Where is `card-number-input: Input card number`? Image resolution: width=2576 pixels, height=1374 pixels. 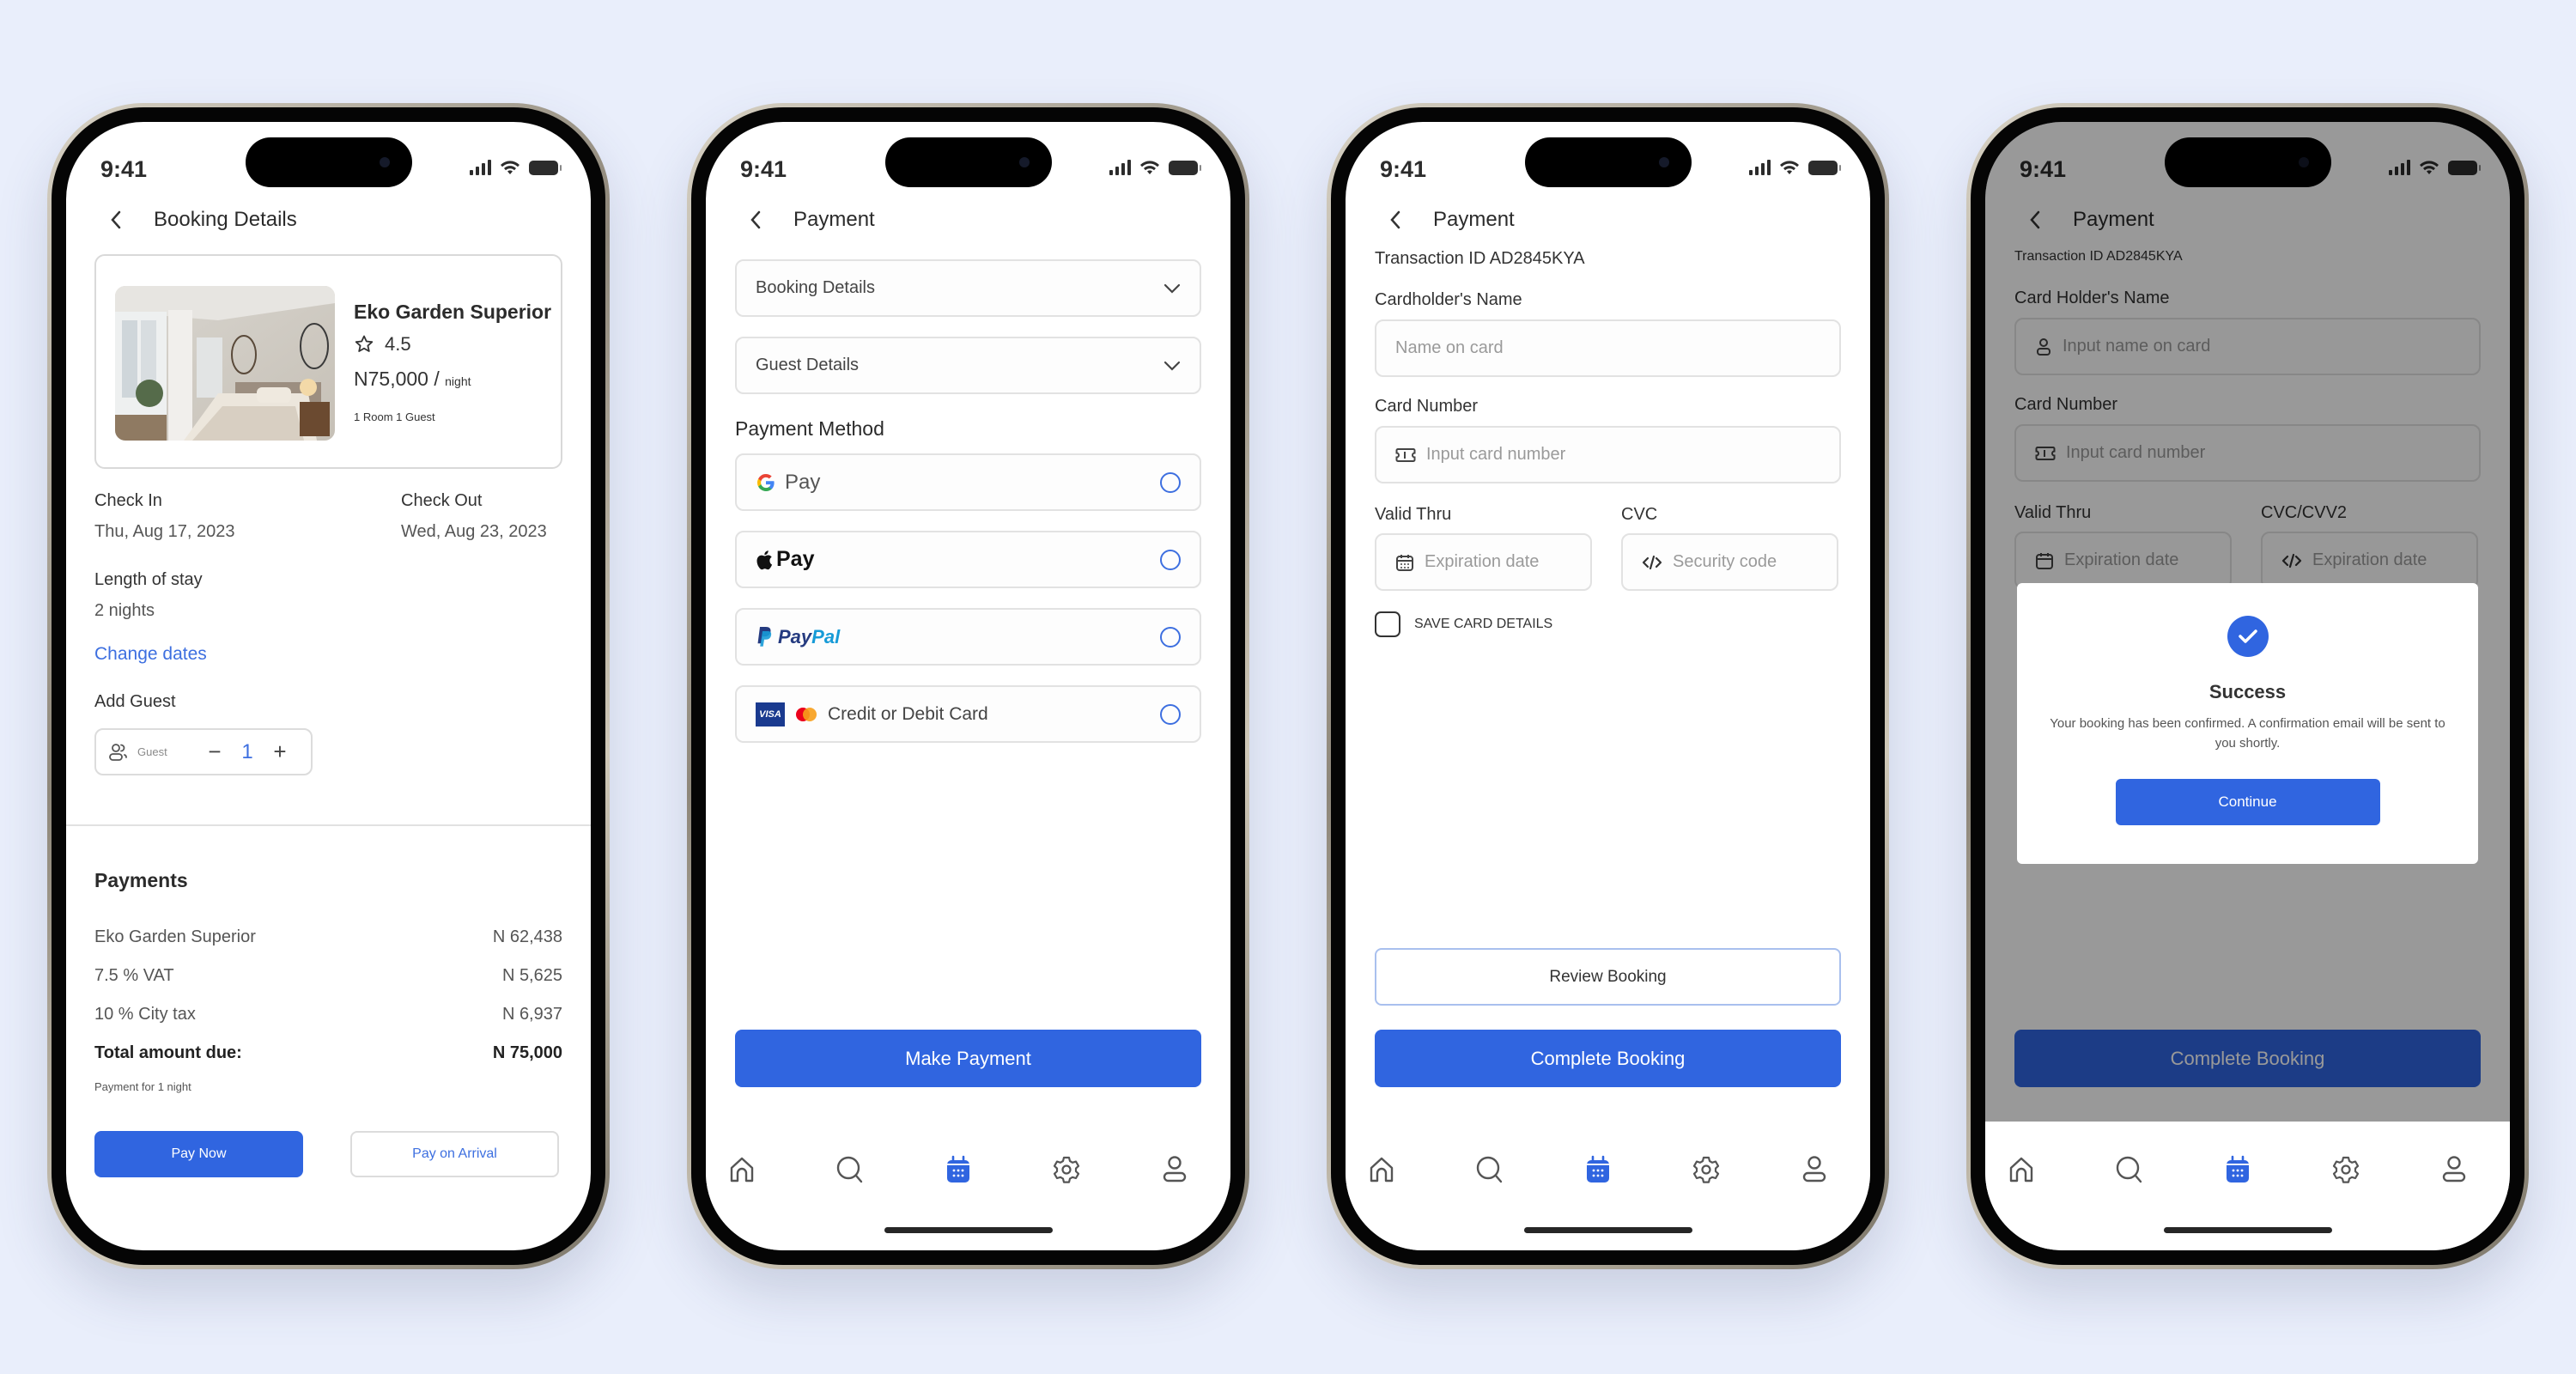 card-number-input: Input card number is located at coordinates (1608, 454).